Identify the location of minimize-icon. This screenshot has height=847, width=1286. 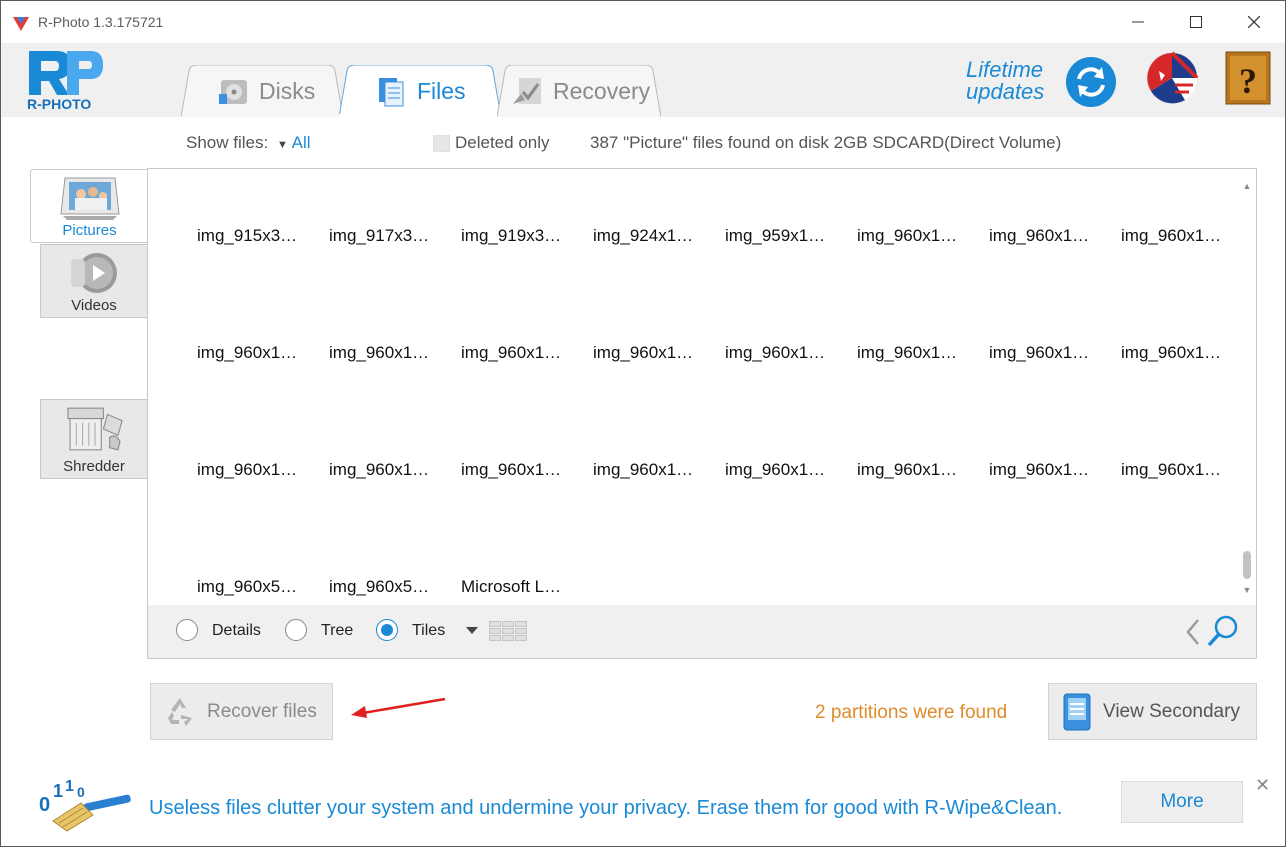
(1138, 22).